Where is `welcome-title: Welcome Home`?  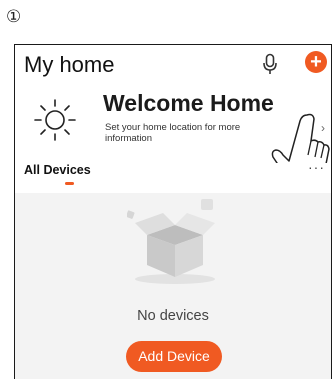 welcome-title: Welcome Home is located at coordinates (188, 103).